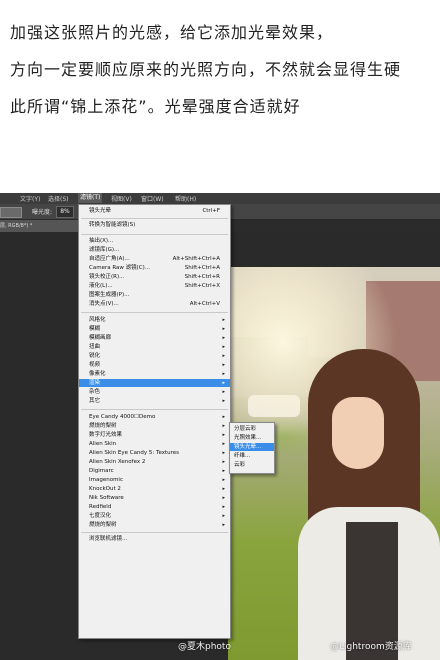  What do you see at coordinates (154, 304) in the screenshot?
I see `filter-menu-item: 消失点(V)... Alt+Ctrl+V` at bounding box center [154, 304].